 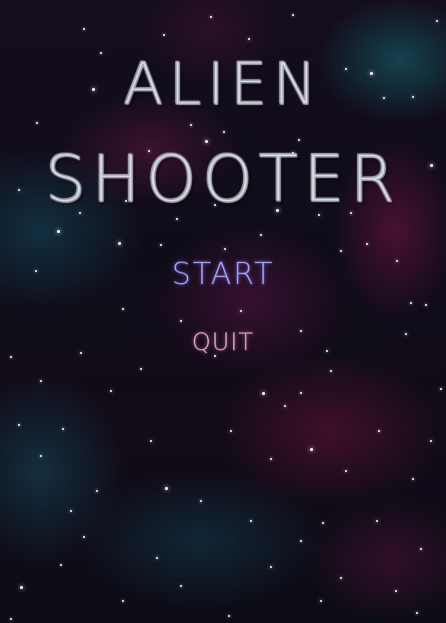 What do you see at coordinates (223, 275) in the screenshot?
I see `start-button: START` at bounding box center [223, 275].